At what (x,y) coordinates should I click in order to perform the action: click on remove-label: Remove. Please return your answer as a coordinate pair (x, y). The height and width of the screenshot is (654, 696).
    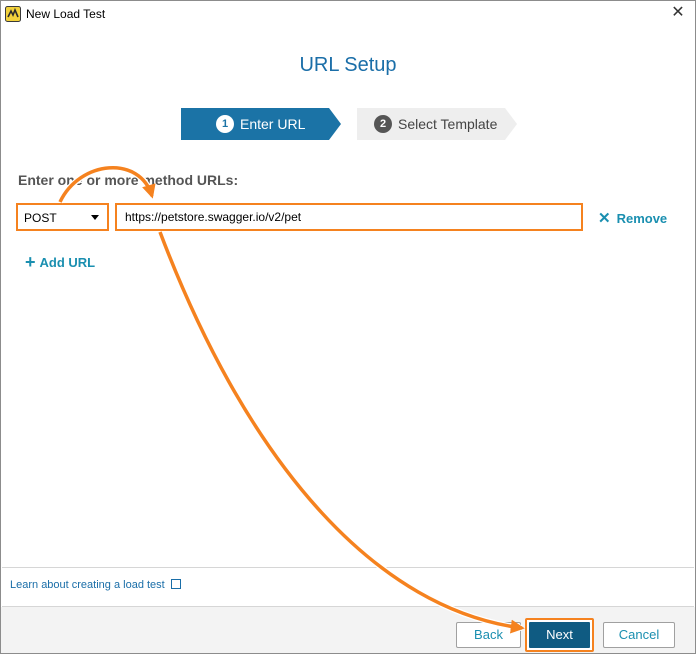
    Looking at the image, I should click on (642, 218).